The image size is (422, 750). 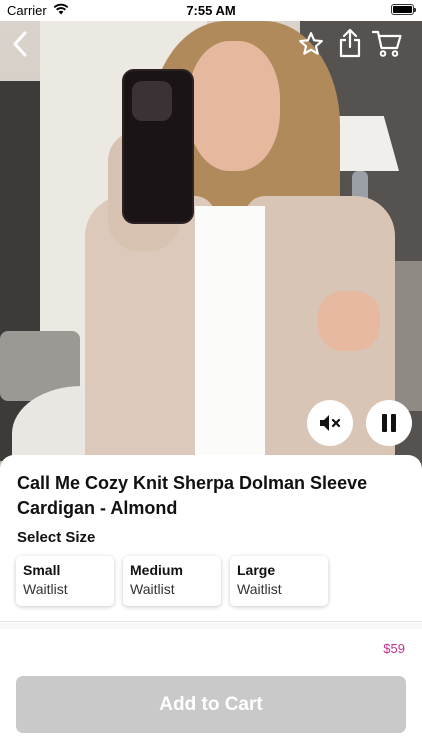 I want to click on share-button, so click(x=350, y=43).